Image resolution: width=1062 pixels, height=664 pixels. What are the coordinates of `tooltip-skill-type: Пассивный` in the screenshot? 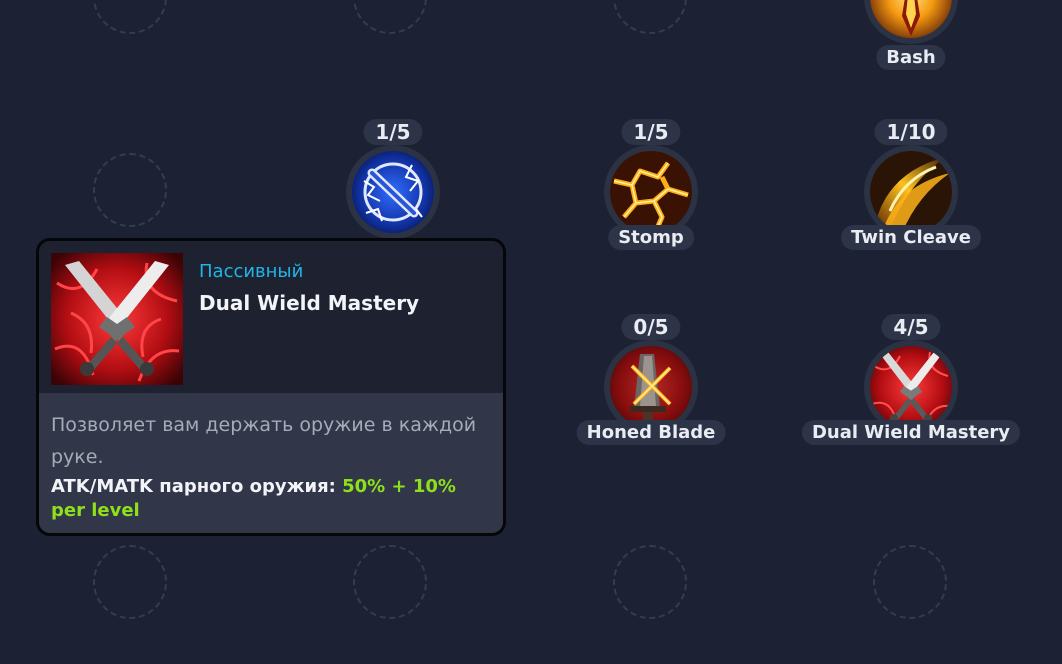 It's located at (251, 271).